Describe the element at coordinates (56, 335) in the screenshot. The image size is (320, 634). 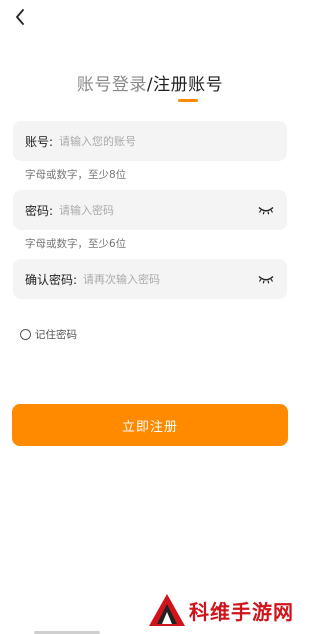
I see `remember-password-label: 记住密码` at that location.